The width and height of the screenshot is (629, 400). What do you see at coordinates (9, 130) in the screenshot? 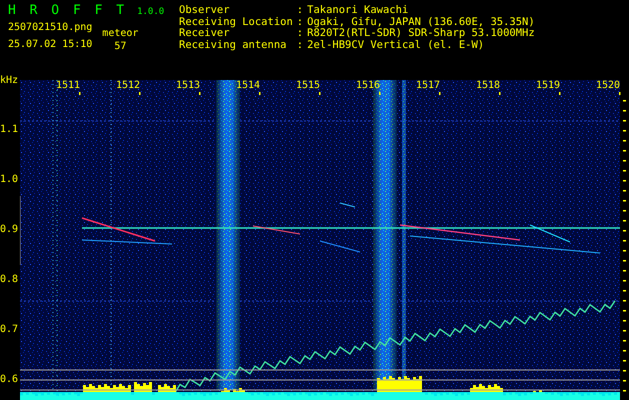
I see `frequency-axis-label: 1.1` at bounding box center [9, 130].